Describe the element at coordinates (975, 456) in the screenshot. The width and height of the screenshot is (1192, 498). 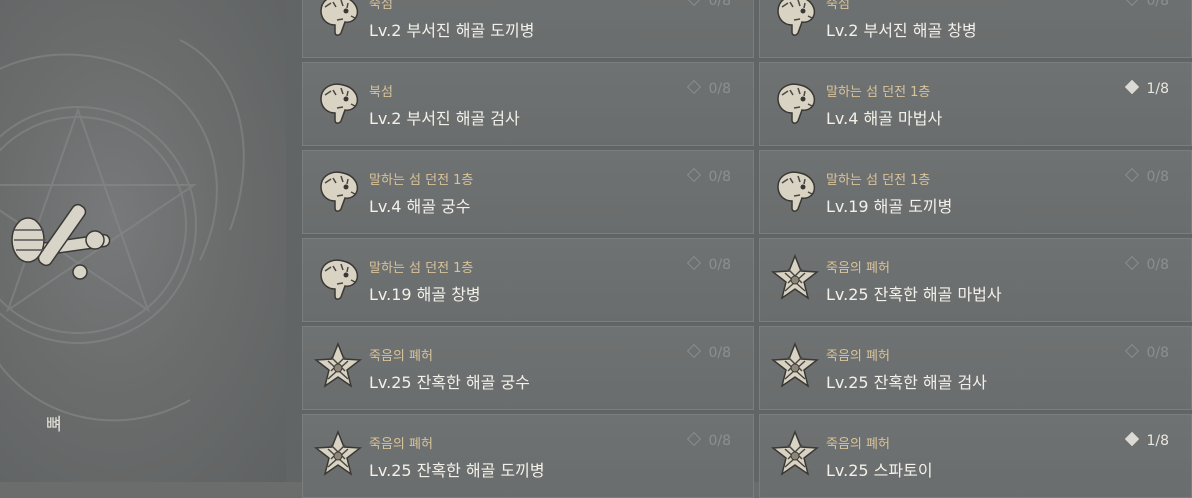
I see `monster-card: 죽음의 폐허 Lv.25 스파토이 1/8` at that location.